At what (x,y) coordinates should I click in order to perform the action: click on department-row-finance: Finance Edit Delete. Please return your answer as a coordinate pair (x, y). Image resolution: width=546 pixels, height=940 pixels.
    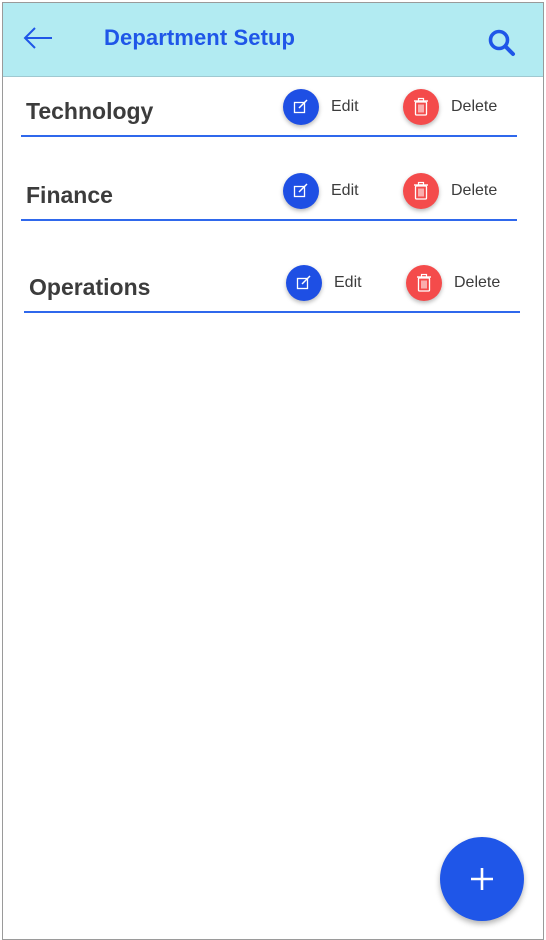
    Looking at the image, I should click on (269, 198).